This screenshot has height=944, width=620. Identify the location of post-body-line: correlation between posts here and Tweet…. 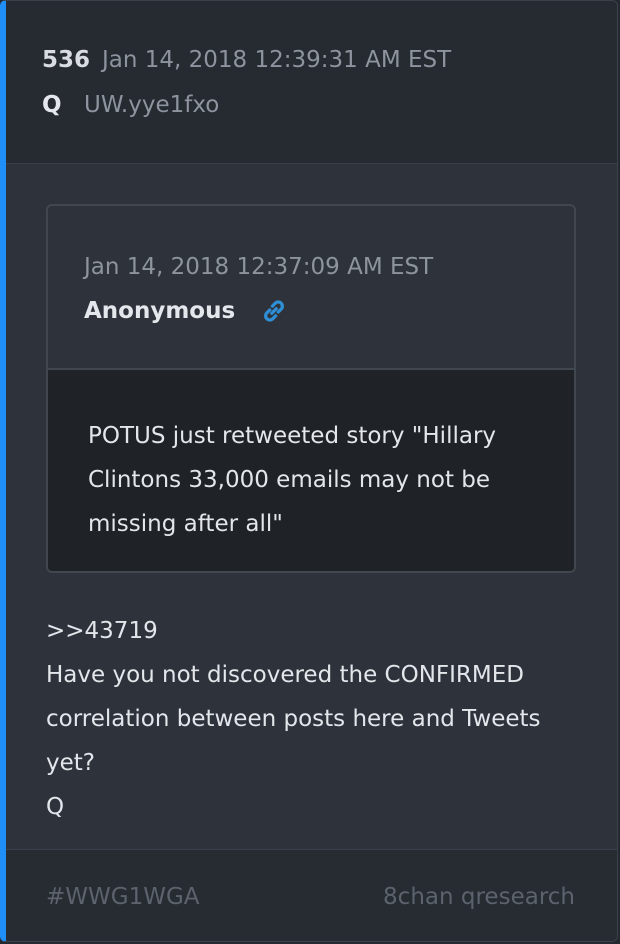
(293, 719).